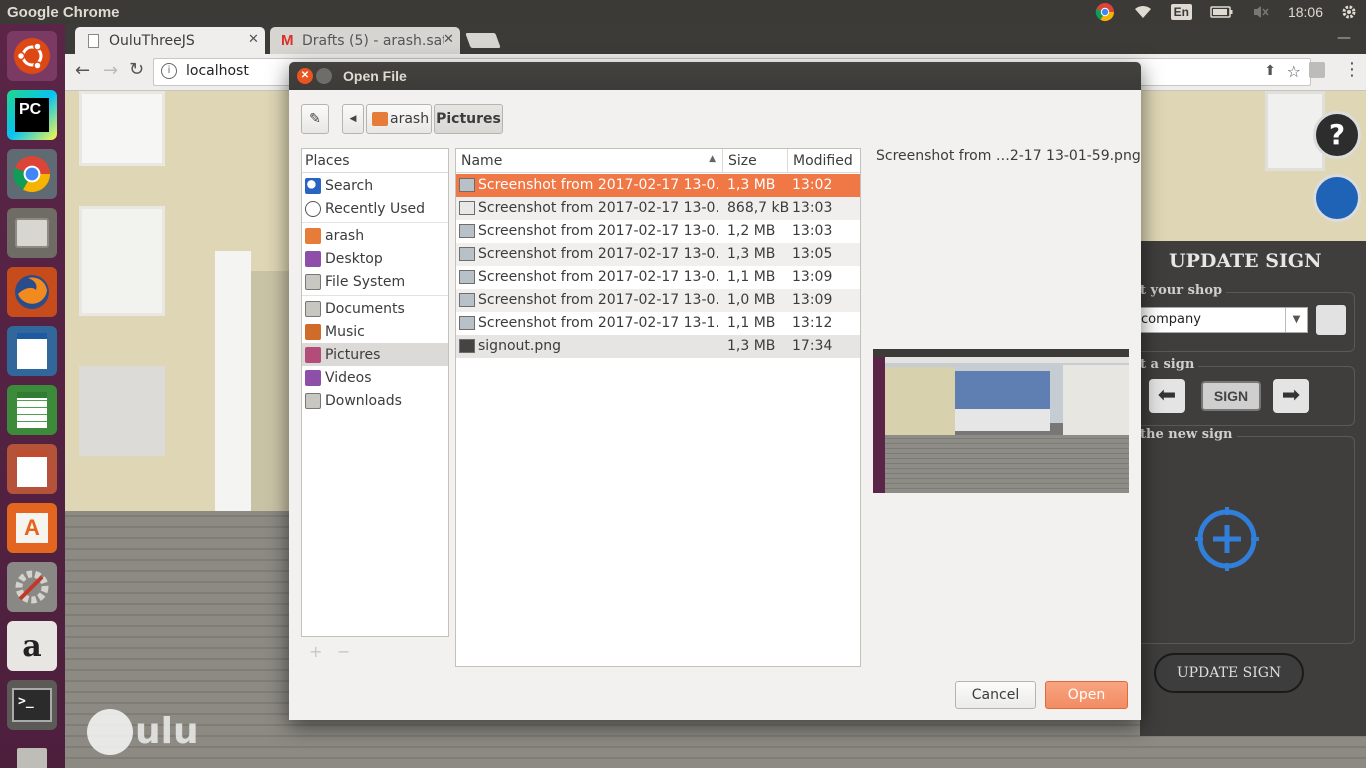 Image resolution: width=1366 pixels, height=768 pixels. Describe the element at coordinates (1331, 320) in the screenshot. I see `shop-icon` at that location.